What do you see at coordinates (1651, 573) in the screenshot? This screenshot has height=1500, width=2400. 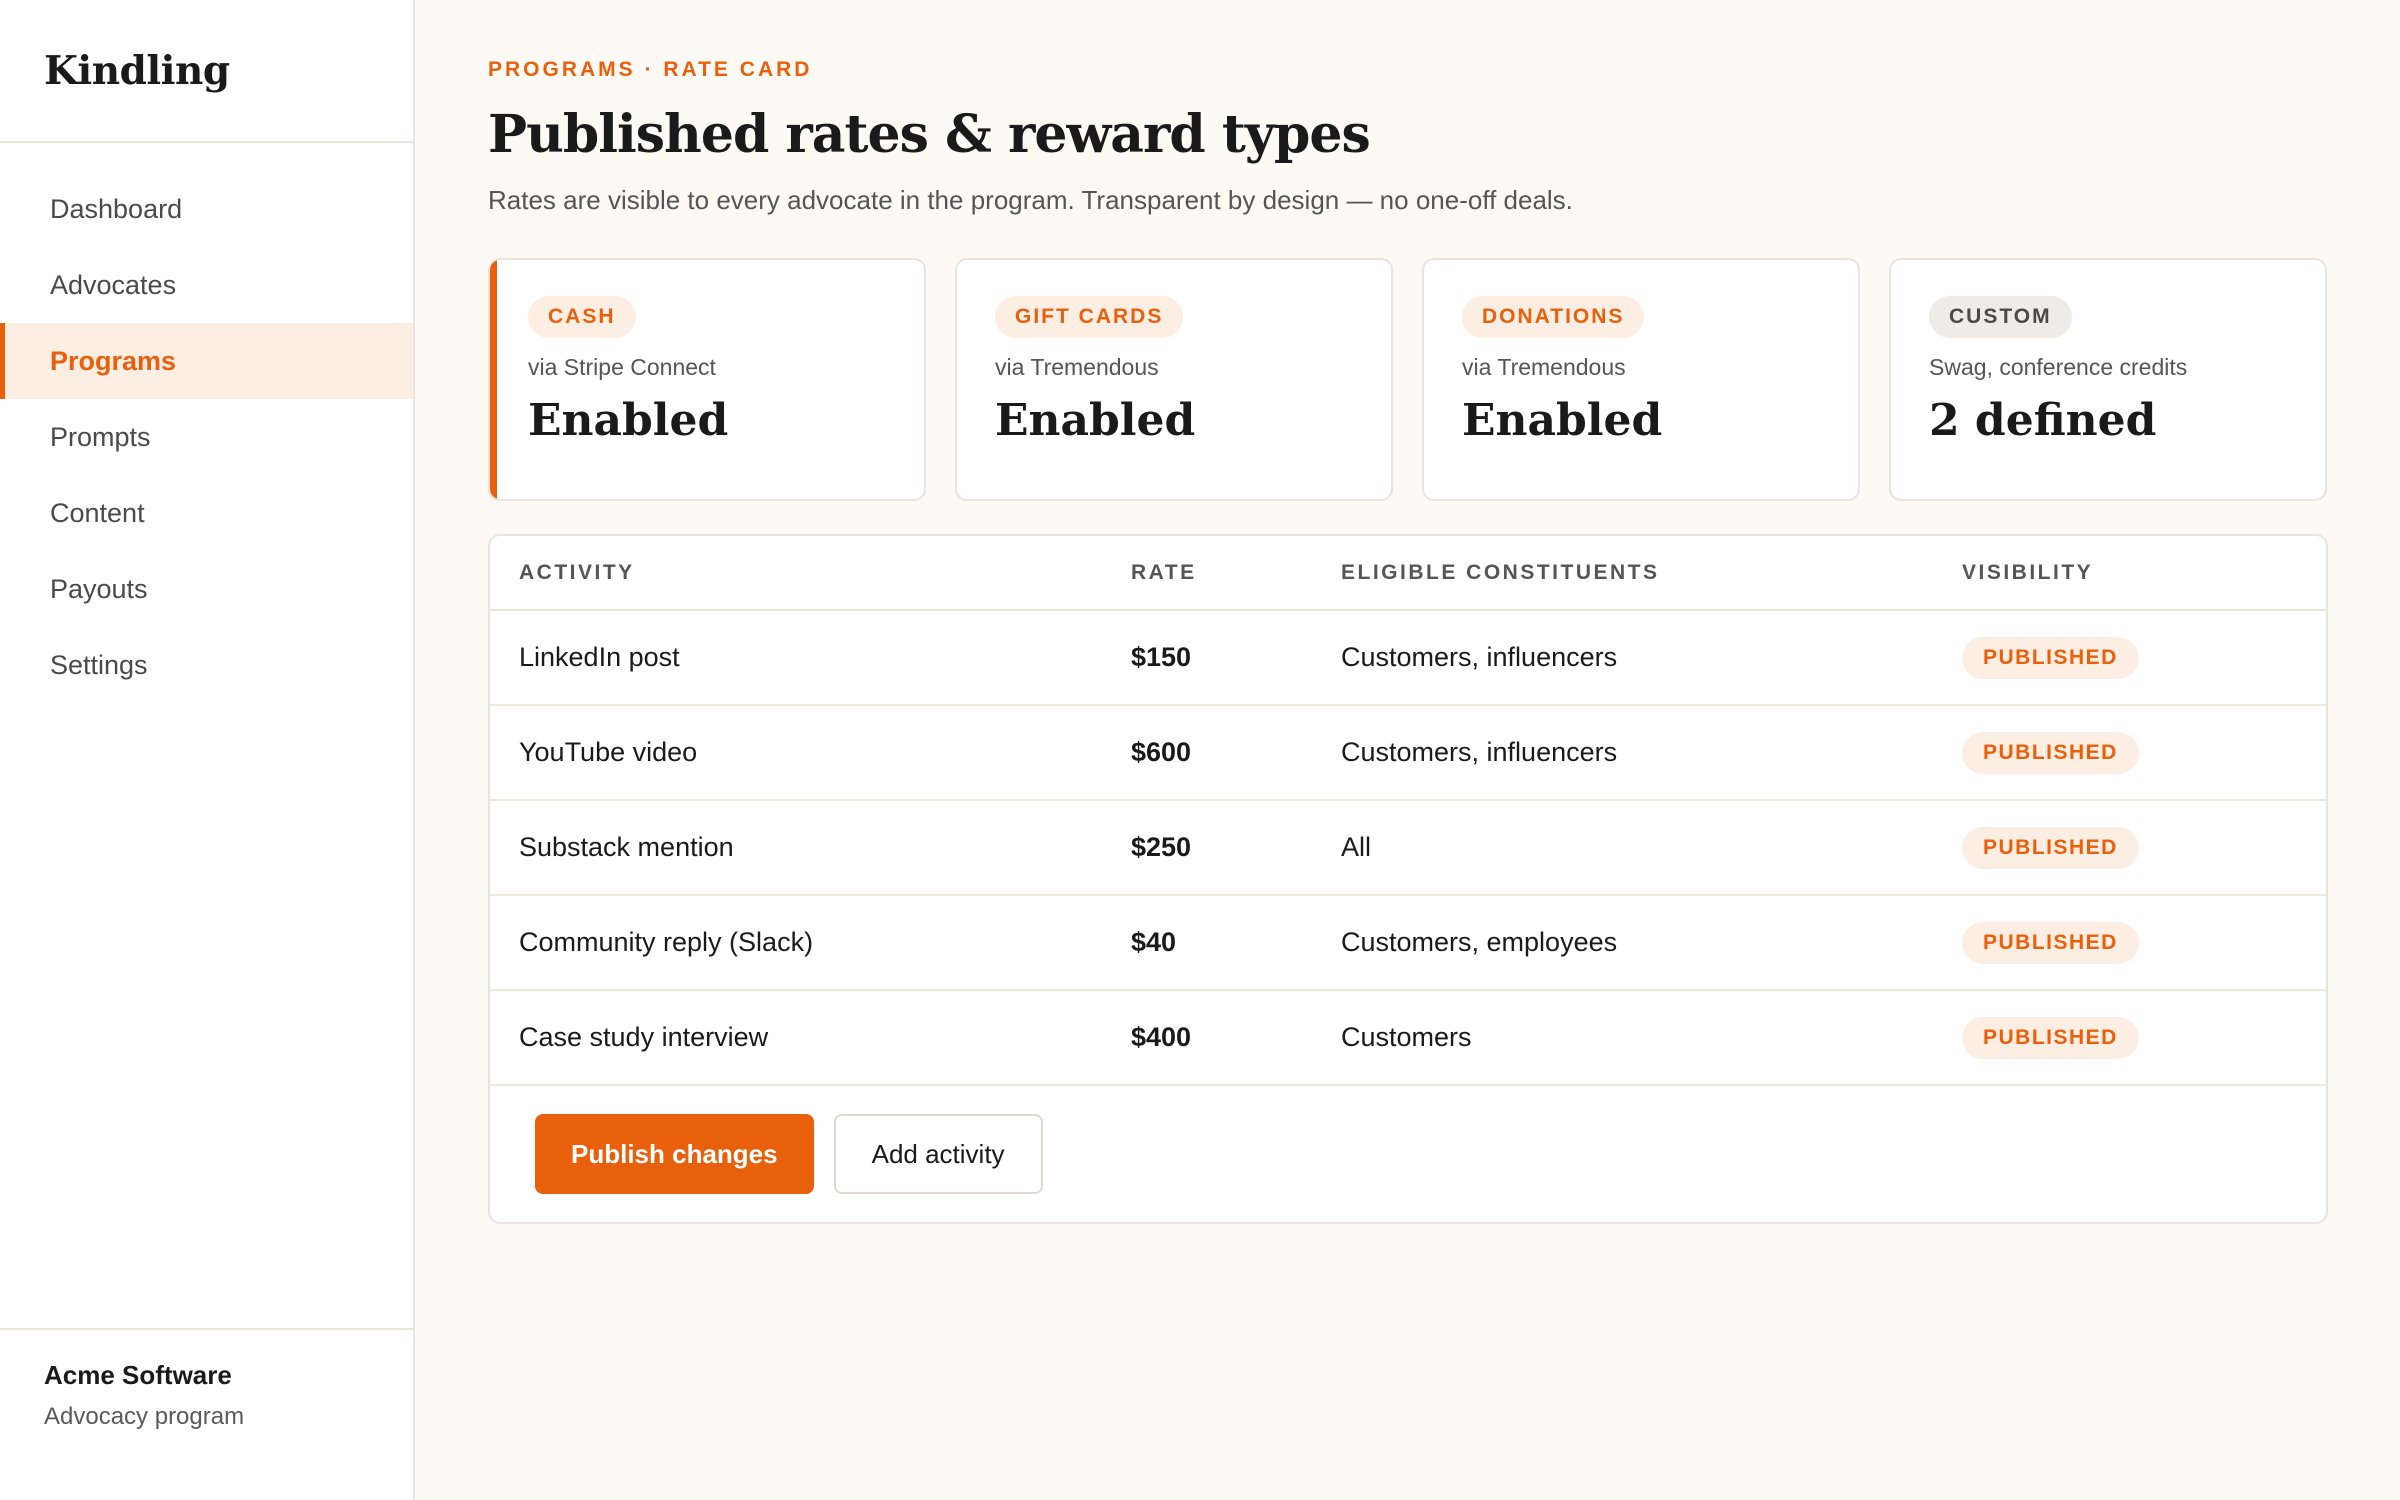 I see `column-header-eligible: ELIGIBLE CONSTITUENTS` at bounding box center [1651, 573].